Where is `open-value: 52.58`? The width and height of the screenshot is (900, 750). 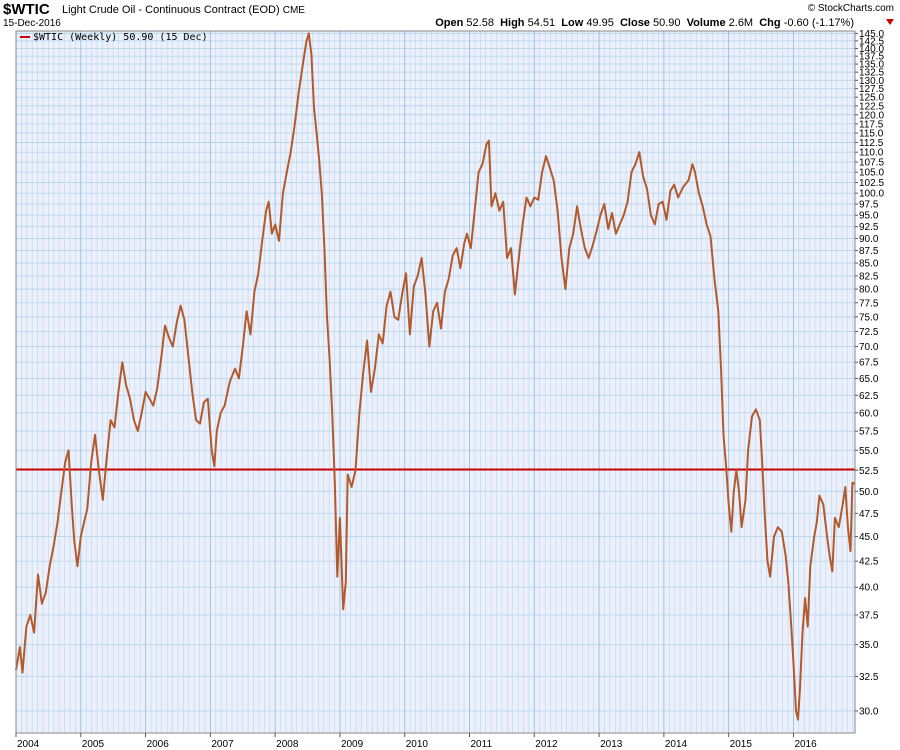 open-value: 52.58 is located at coordinates (480, 23).